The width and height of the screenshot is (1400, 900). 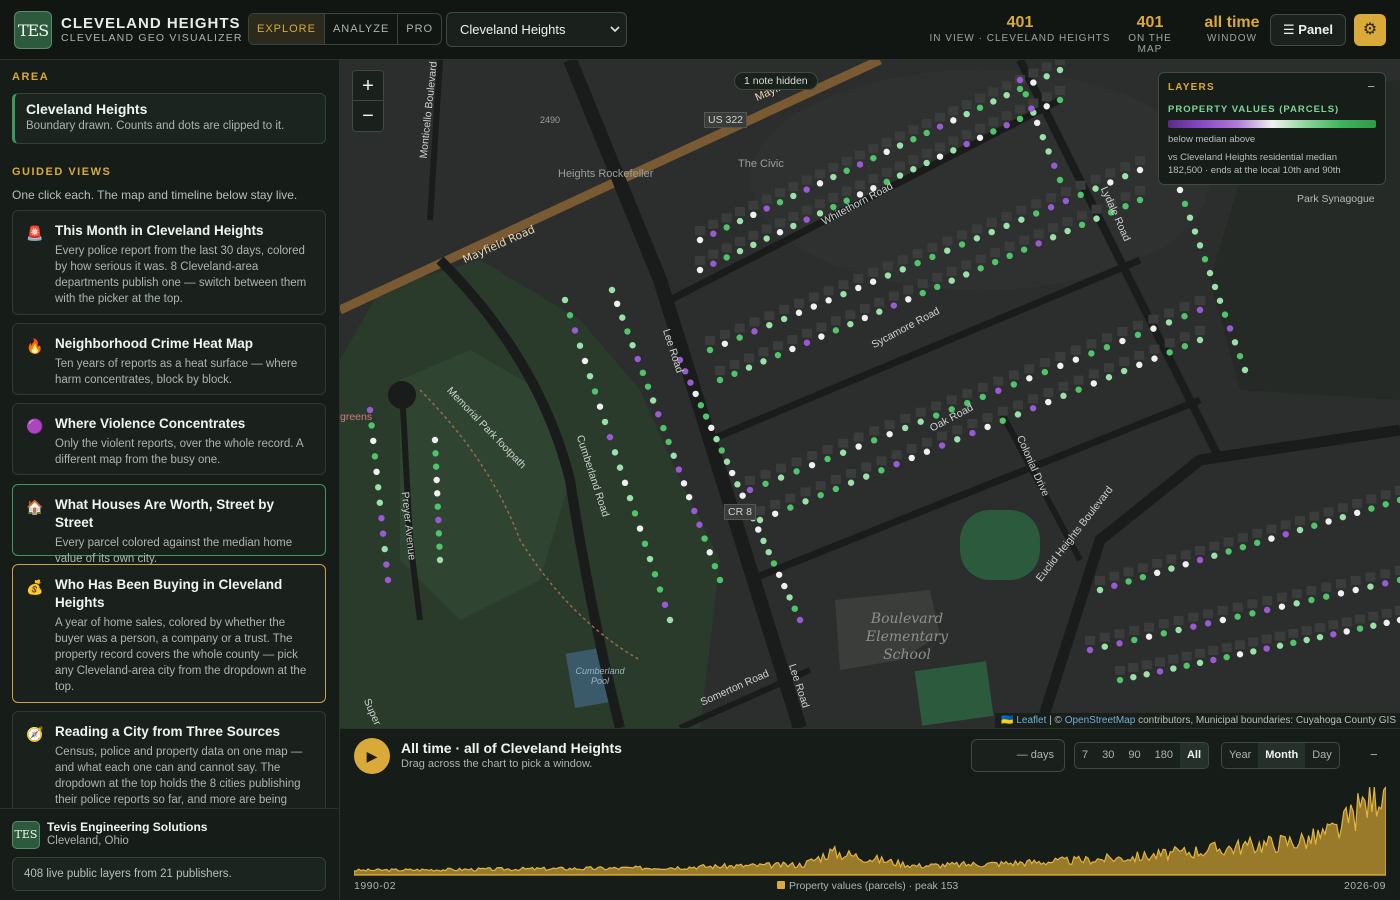 What do you see at coordinates (368, 116) in the screenshot?
I see `zoom-out-button: −` at bounding box center [368, 116].